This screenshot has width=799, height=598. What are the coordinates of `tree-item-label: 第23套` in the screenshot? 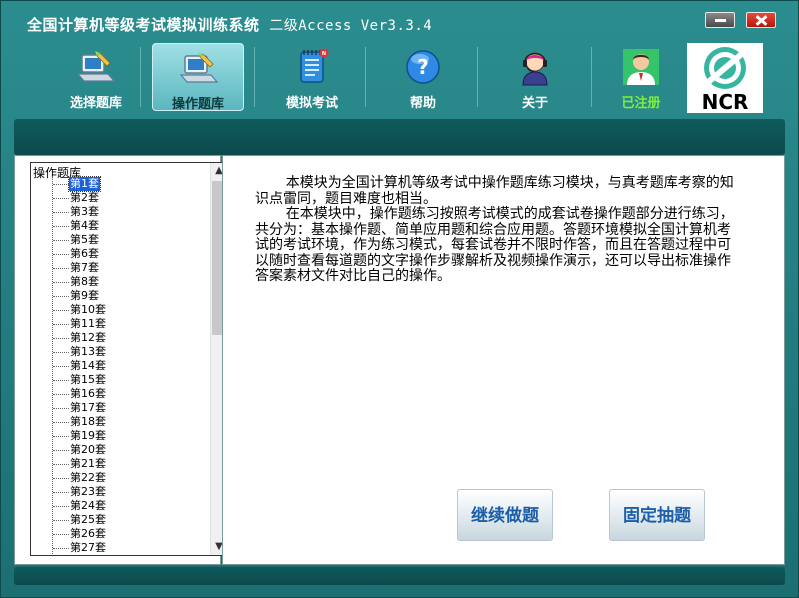 It's located at (88, 491).